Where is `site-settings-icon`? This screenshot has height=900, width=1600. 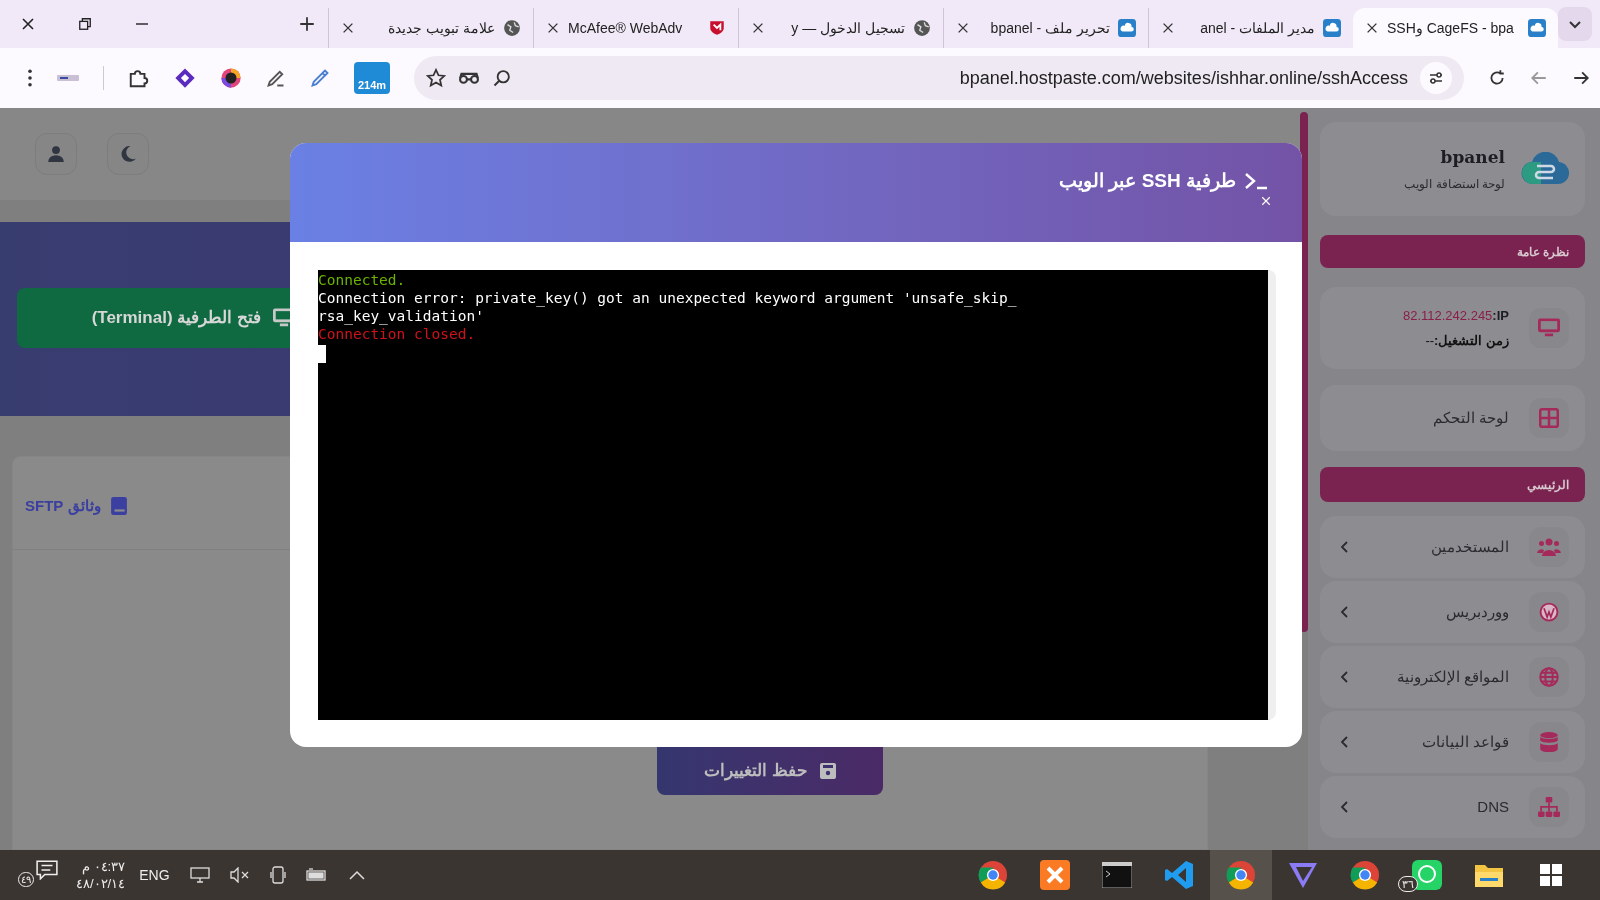 site-settings-icon is located at coordinates (1436, 78).